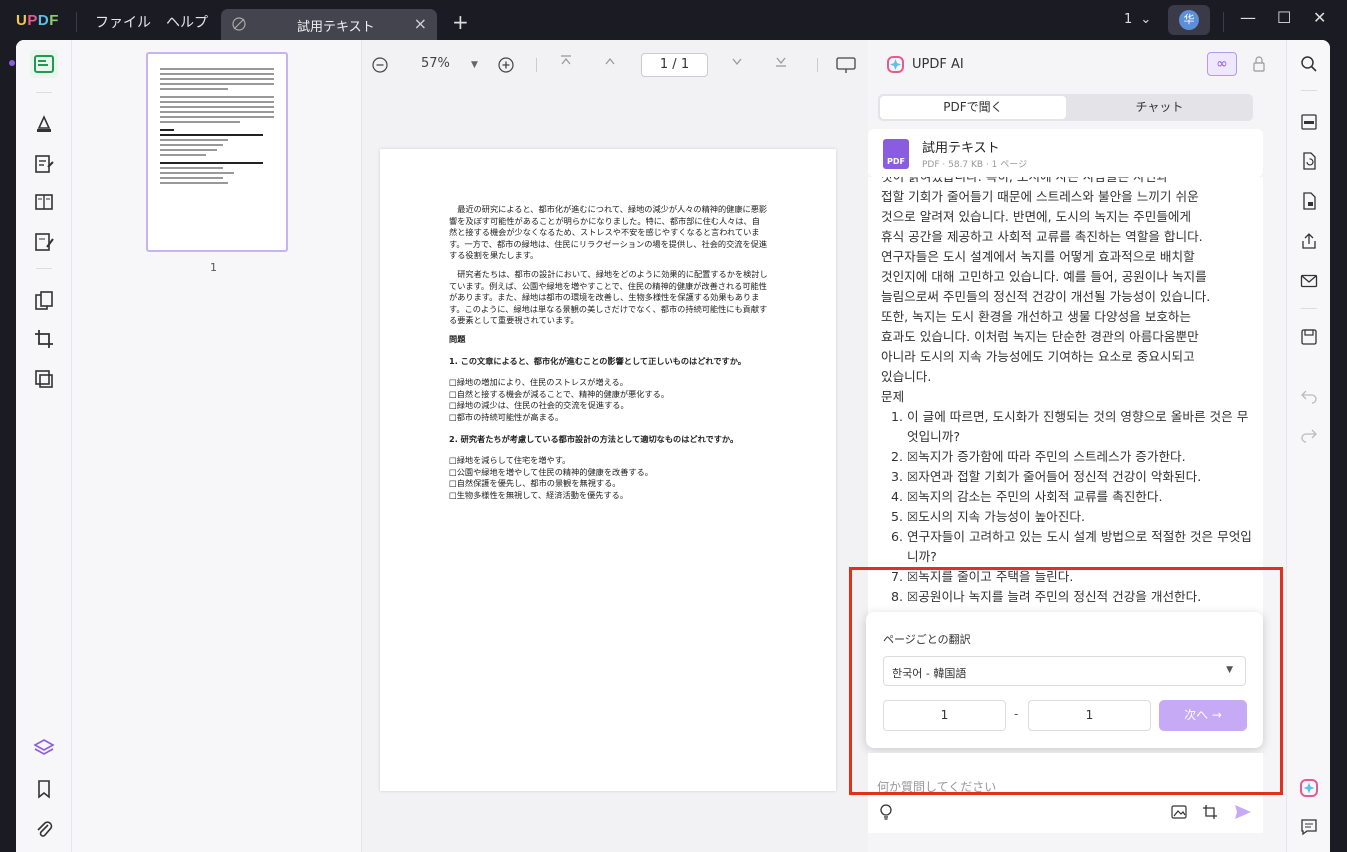 This screenshot has height=852, width=1347. I want to click on pdf-file-icon: PDF, so click(896, 154).